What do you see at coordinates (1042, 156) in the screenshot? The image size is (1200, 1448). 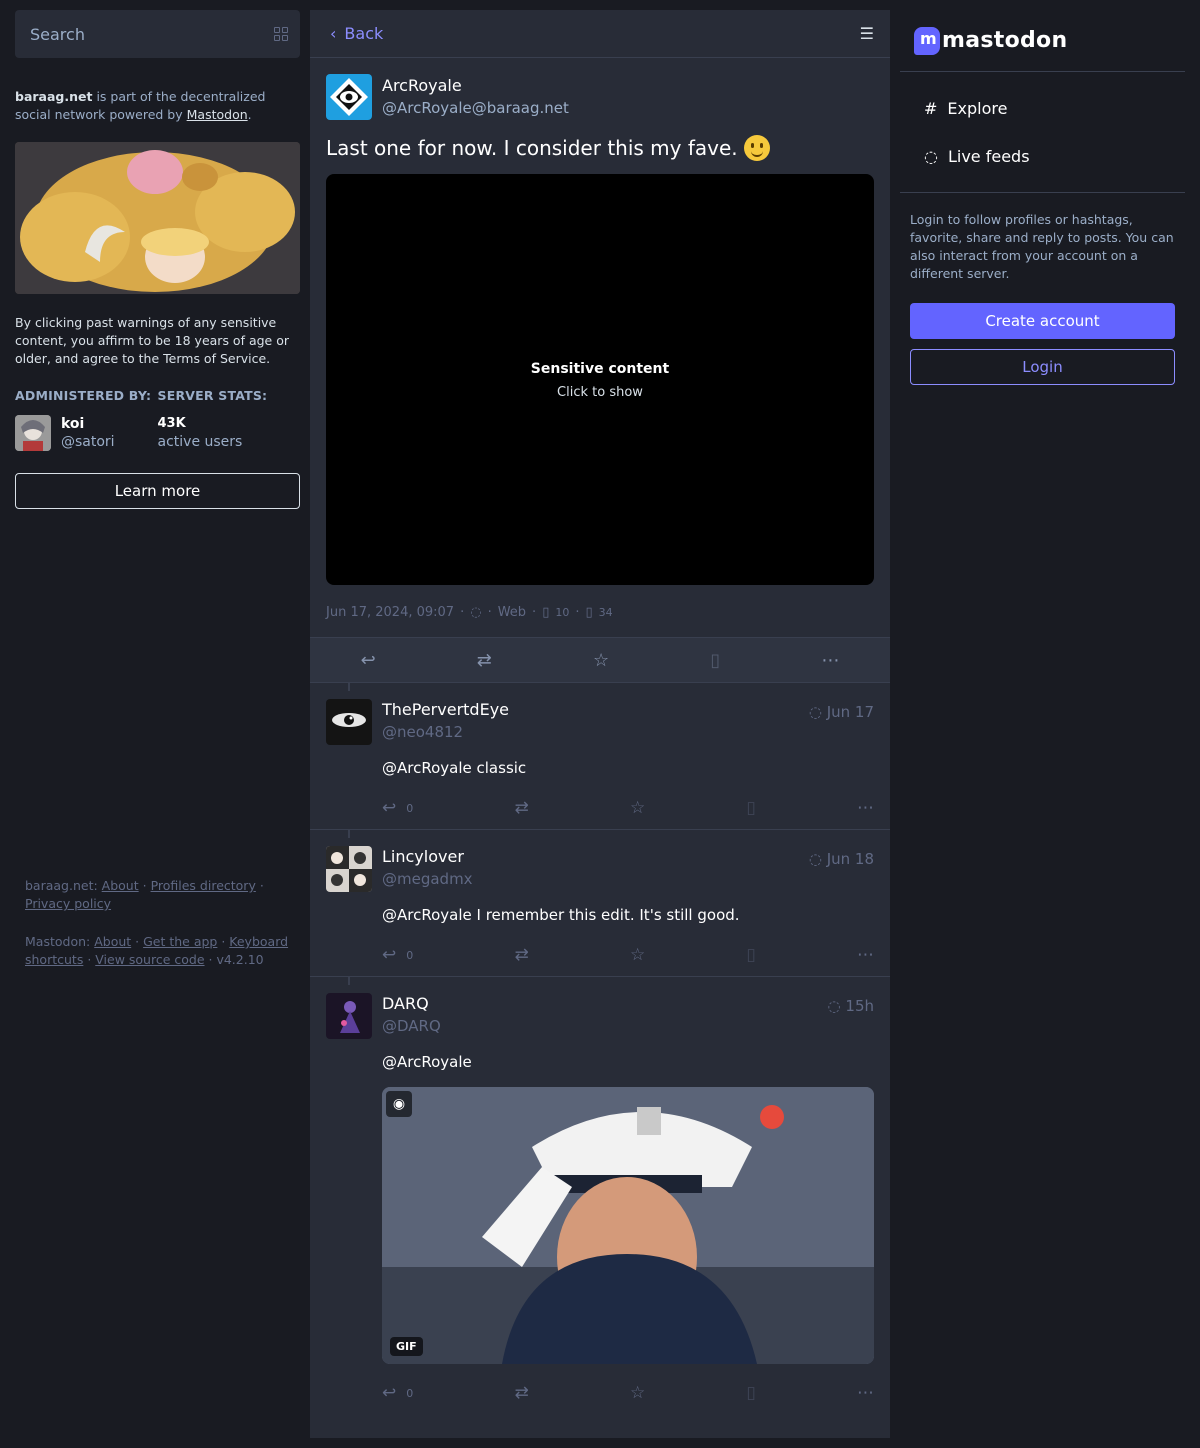 I see `nav-live-feeds: ◌ Live feeds` at bounding box center [1042, 156].